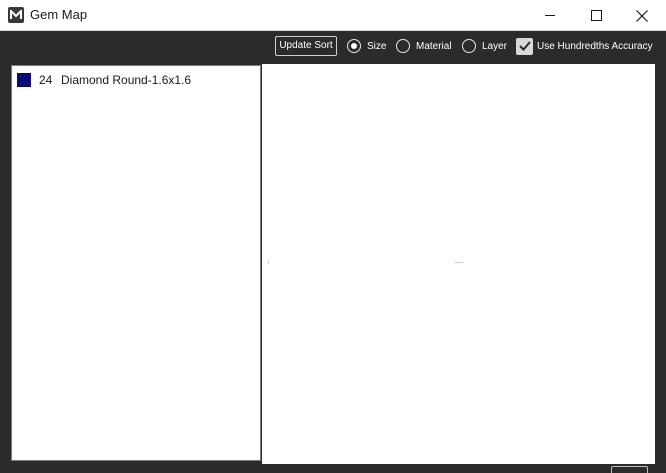  Describe the element at coordinates (377, 46) in the screenshot. I see `sort-size-label: Size` at that location.